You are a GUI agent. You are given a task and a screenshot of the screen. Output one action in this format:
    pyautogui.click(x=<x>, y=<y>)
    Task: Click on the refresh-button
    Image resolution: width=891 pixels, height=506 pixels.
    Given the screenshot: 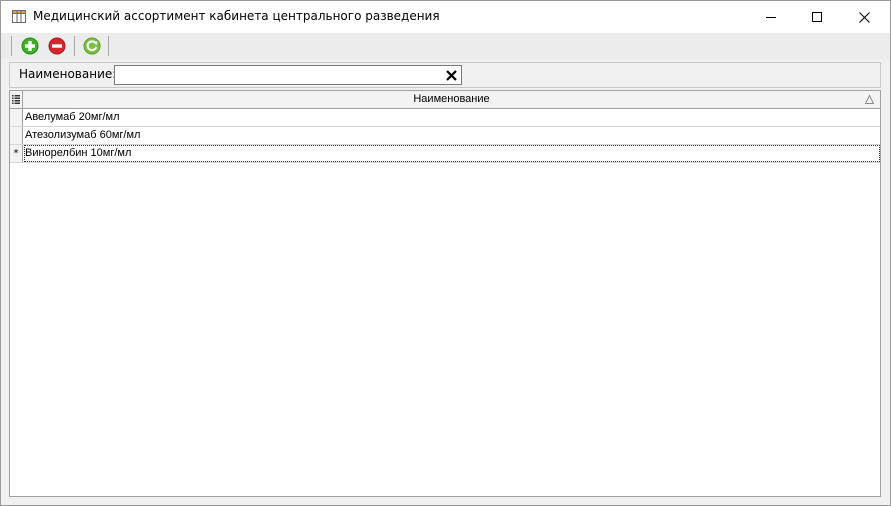 What is the action you would take?
    pyautogui.click(x=92, y=46)
    